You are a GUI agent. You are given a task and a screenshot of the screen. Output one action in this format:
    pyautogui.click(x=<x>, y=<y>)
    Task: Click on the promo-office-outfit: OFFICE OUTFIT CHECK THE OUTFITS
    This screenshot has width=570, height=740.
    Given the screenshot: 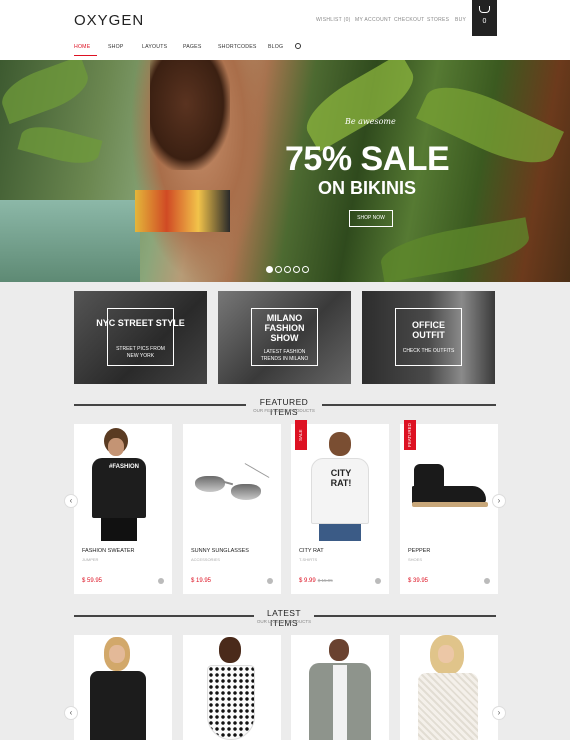 What is the action you would take?
    pyautogui.click(x=428, y=337)
    